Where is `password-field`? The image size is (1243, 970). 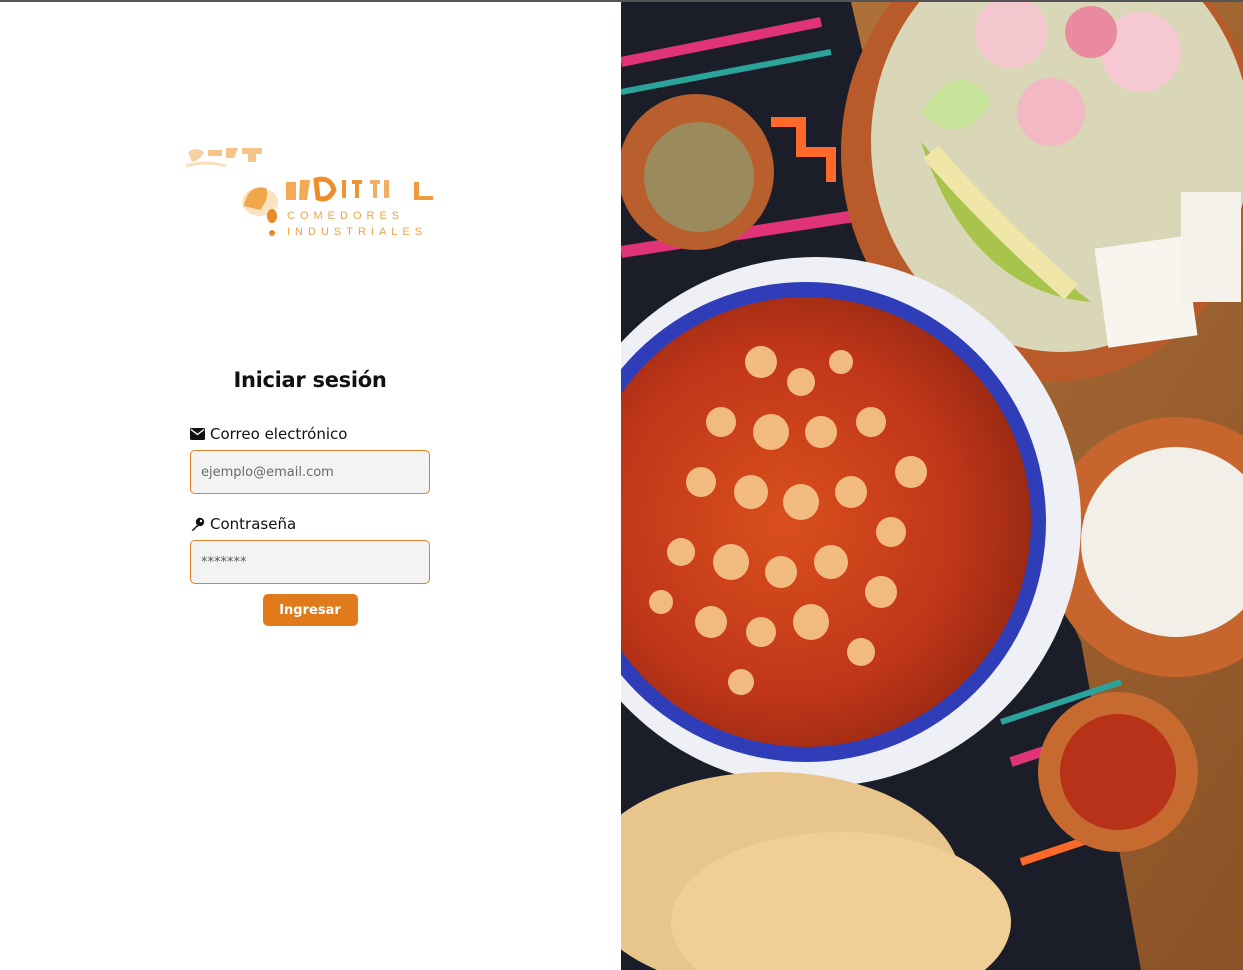 password-field is located at coordinates (310, 562).